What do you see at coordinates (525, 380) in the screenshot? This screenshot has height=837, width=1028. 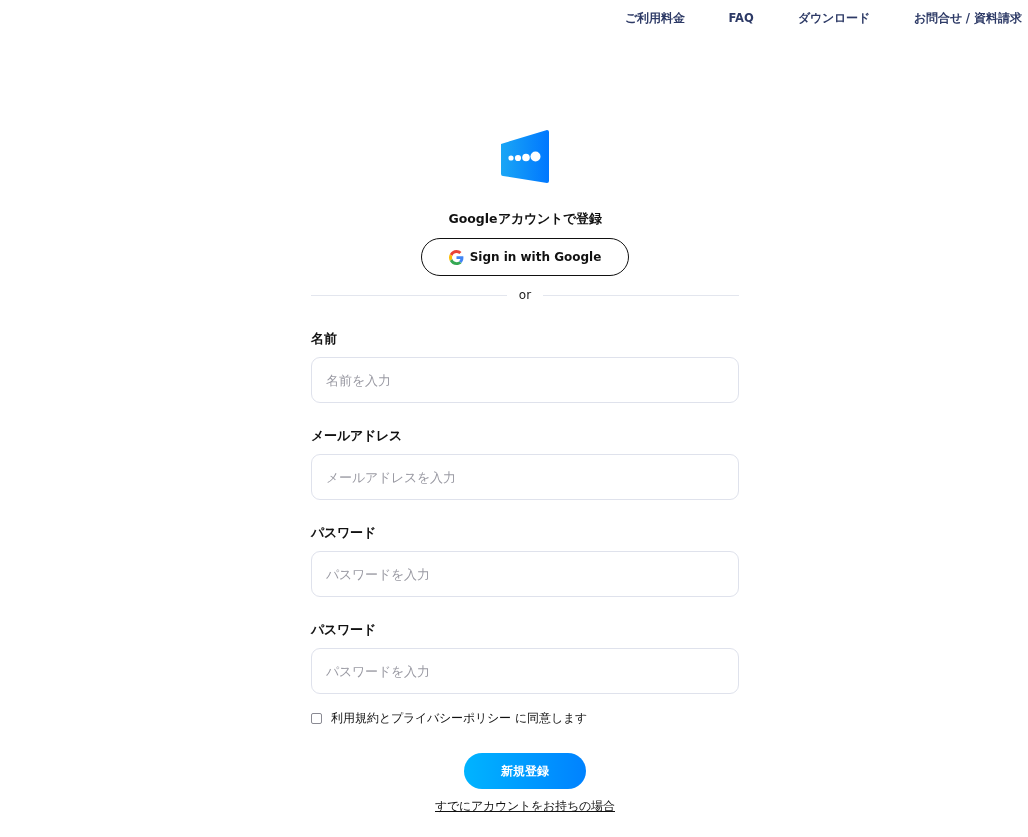 I see `input-field: 名前を入力` at bounding box center [525, 380].